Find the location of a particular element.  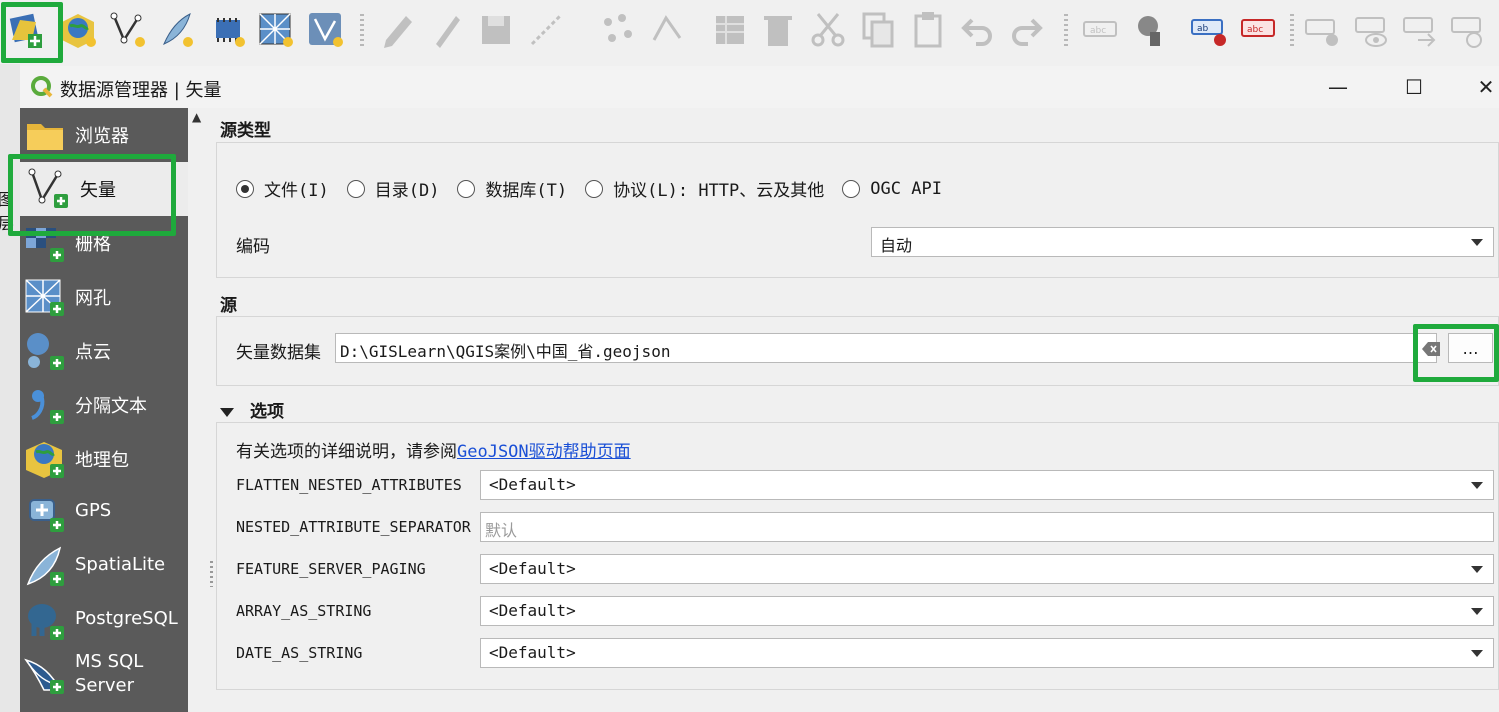

dialog-title: 数据源管理器 | 矢量 is located at coordinates (141, 90).